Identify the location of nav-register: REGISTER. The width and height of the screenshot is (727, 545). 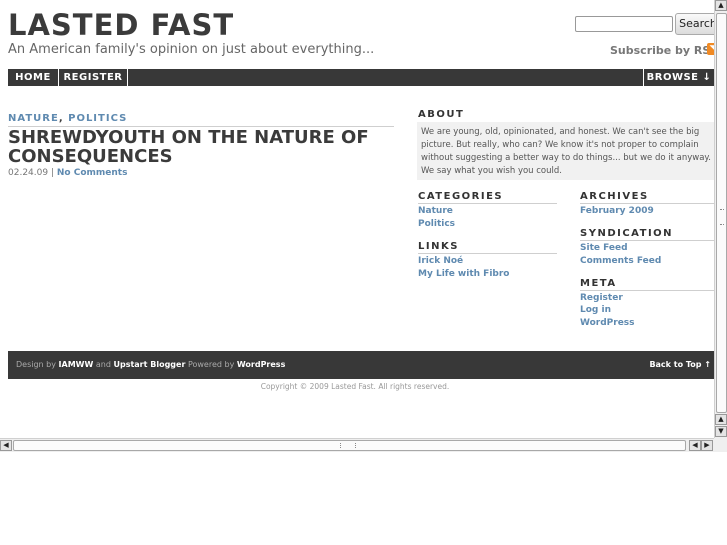
(93, 77).